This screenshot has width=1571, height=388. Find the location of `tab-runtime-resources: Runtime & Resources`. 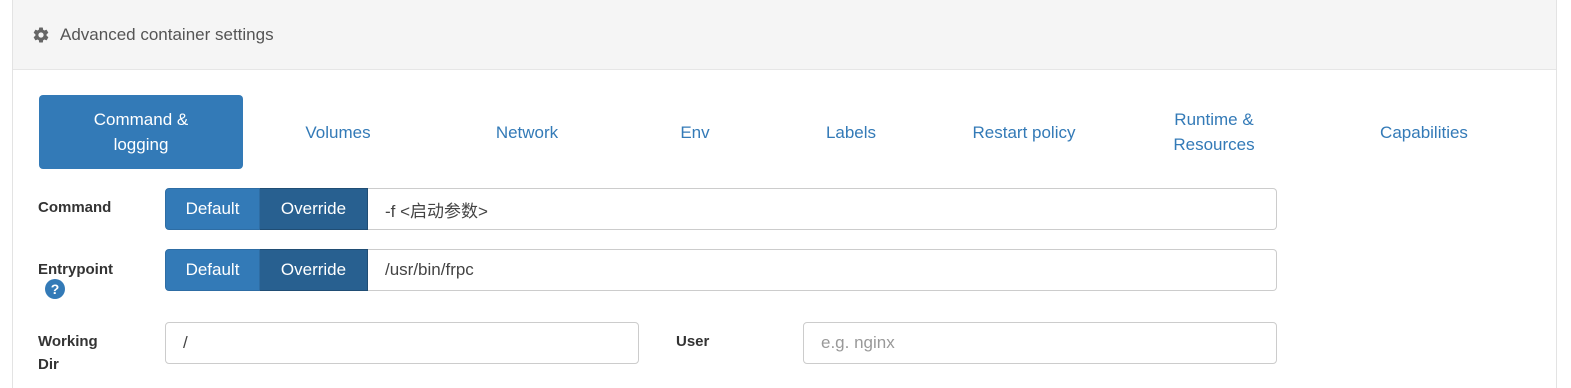

tab-runtime-resources: Runtime & Resources is located at coordinates (1214, 132).